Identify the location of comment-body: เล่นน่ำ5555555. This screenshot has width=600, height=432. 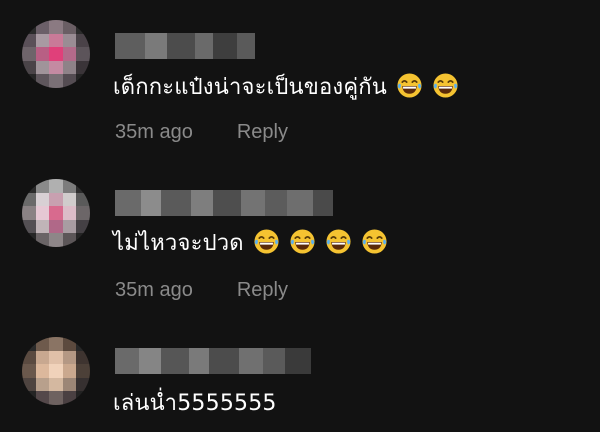
(195, 403).